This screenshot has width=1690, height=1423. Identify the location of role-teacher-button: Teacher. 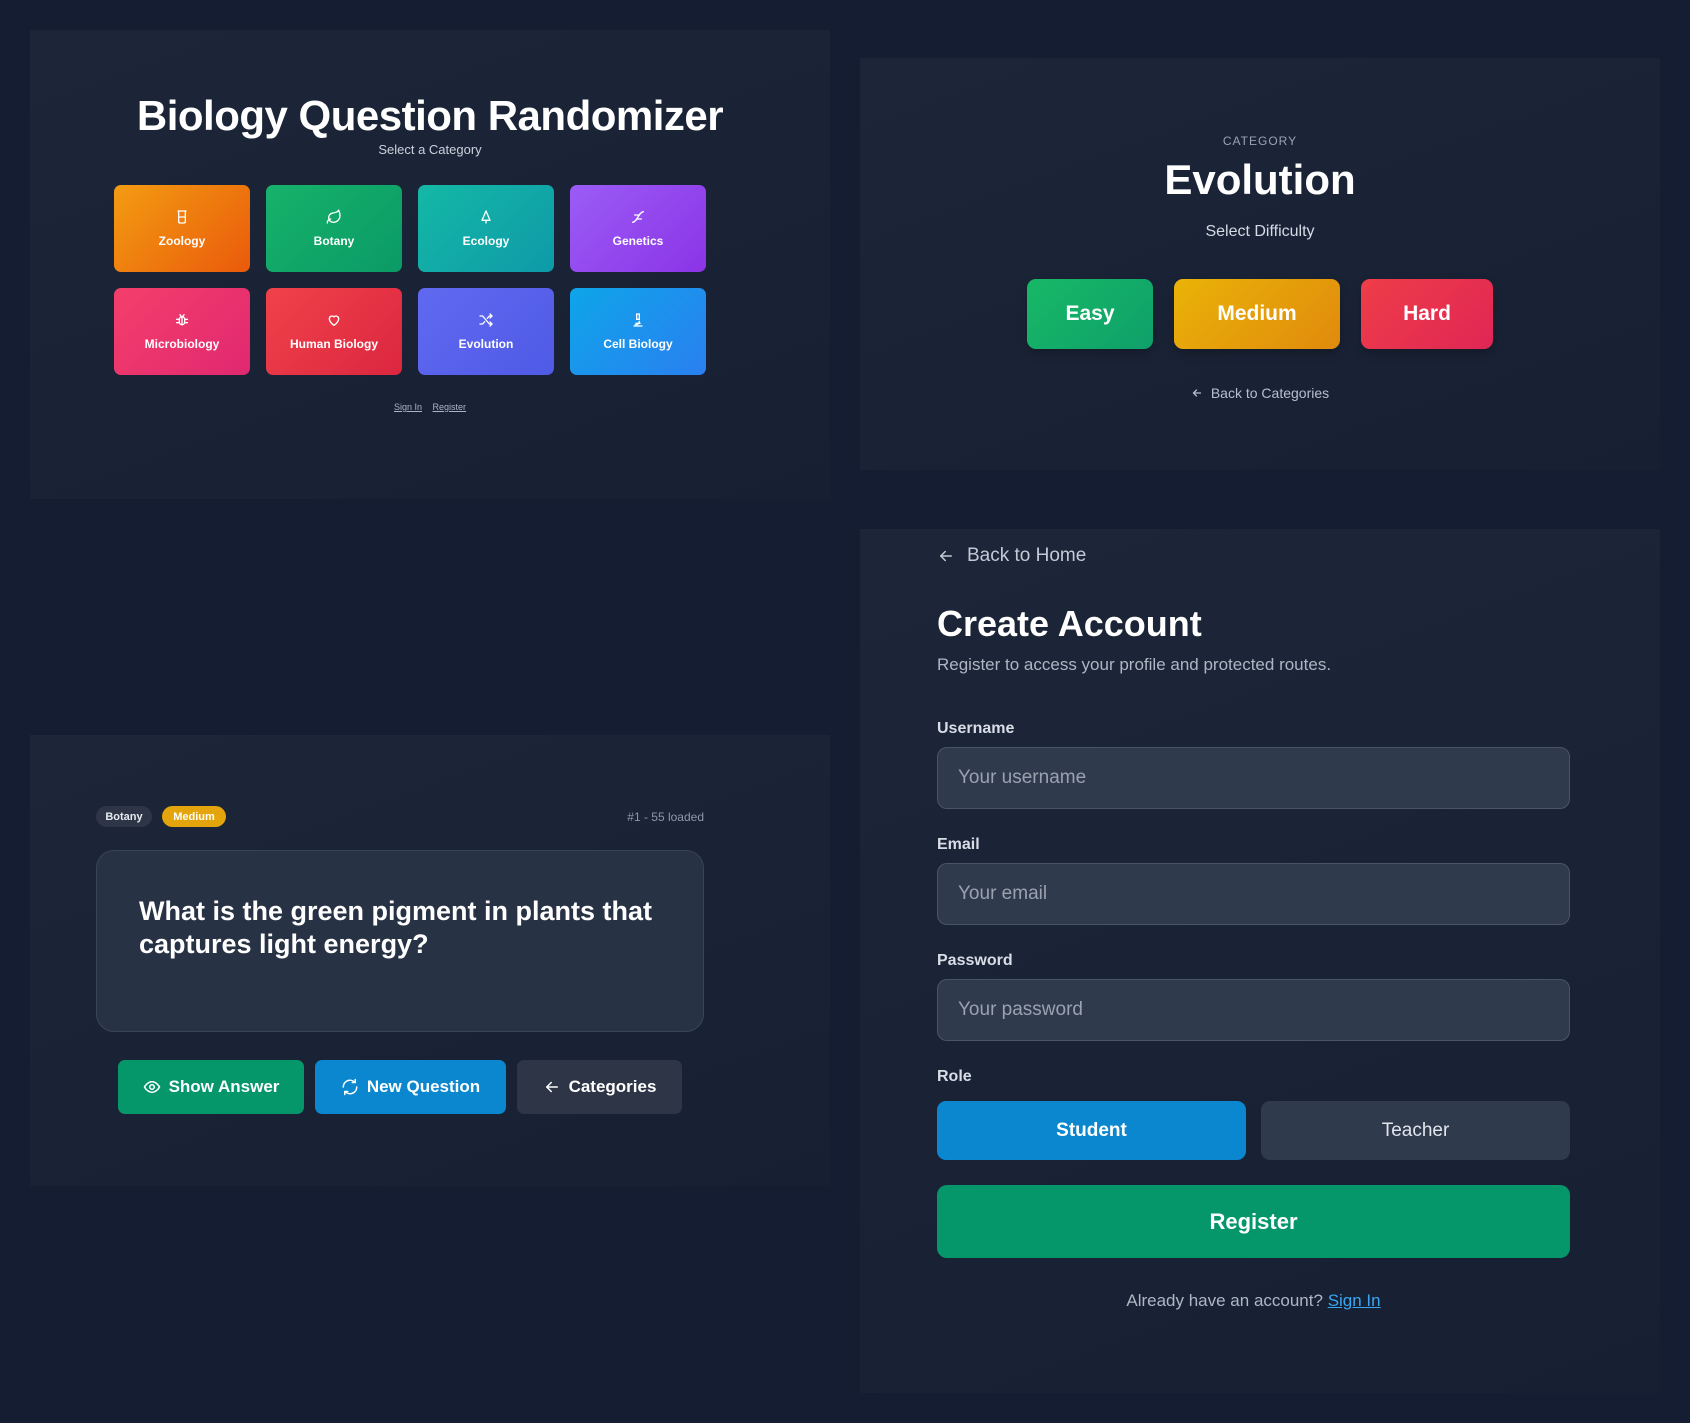
(1415, 1130).